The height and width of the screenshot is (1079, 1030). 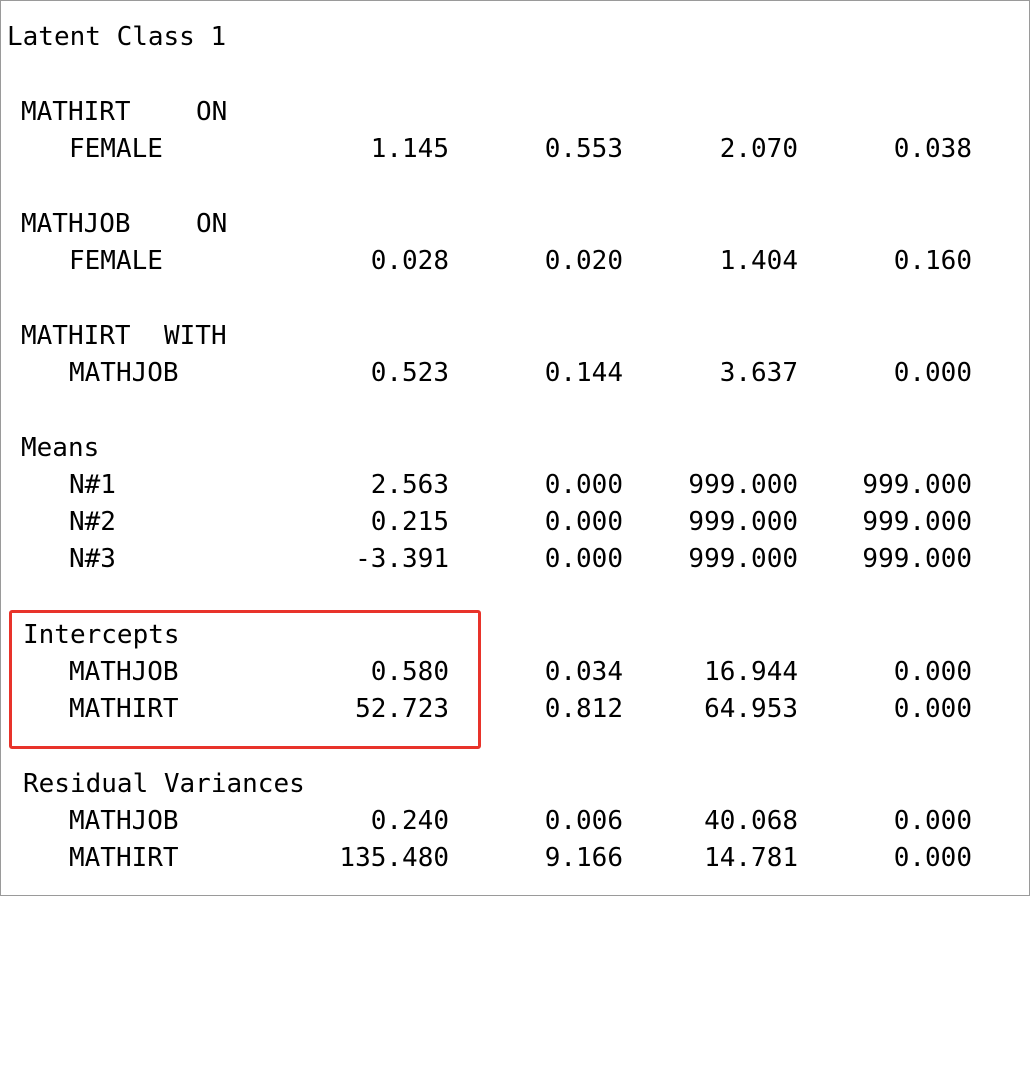 What do you see at coordinates (92, 485) in the screenshot?
I see `row-label: N#1` at bounding box center [92, 485].